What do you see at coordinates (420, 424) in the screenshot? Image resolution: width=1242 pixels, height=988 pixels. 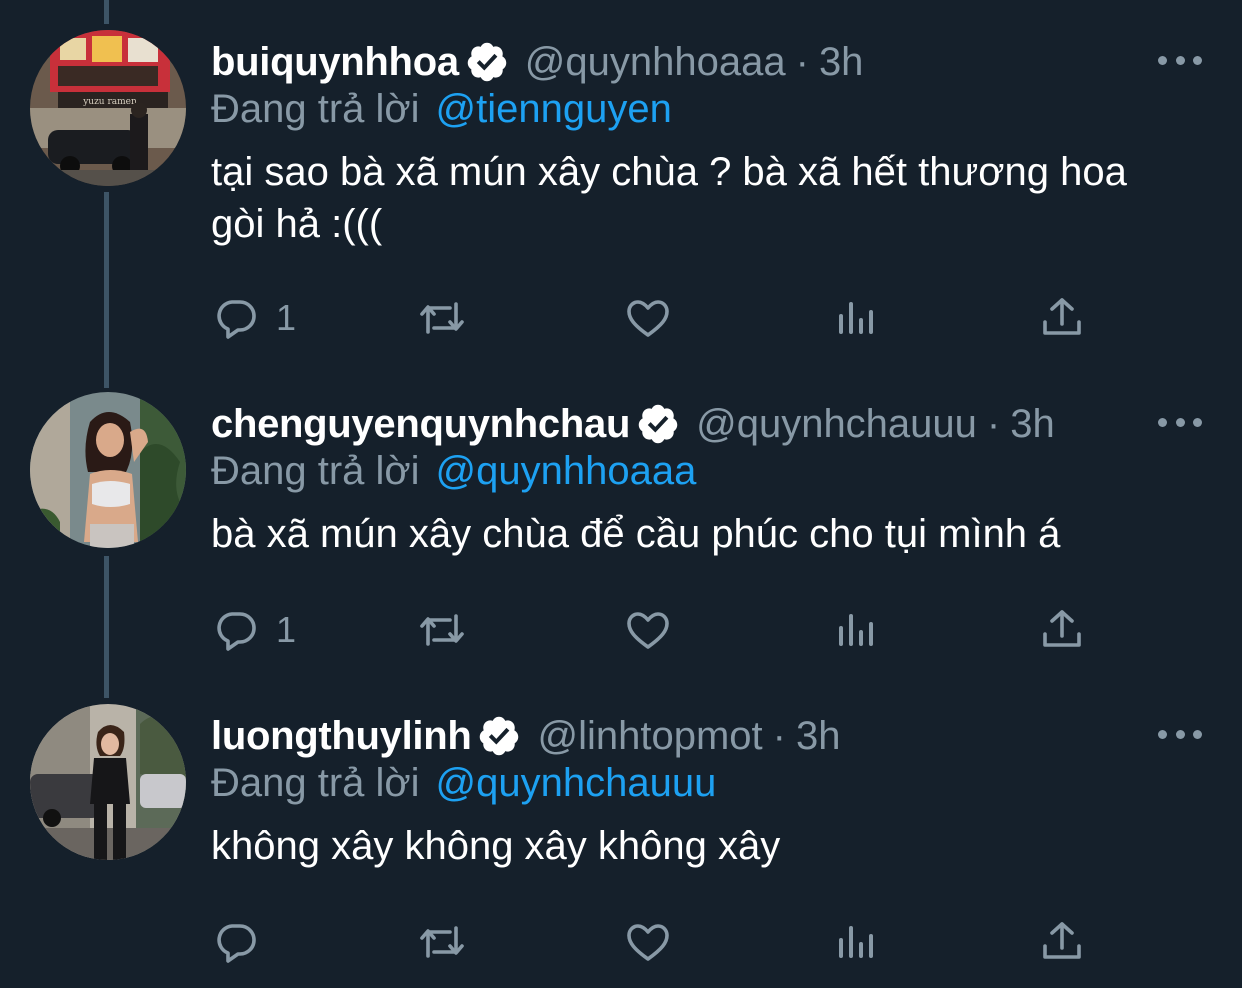 I see `display-name: chenguyenquynhchau` at bounding box center [420, 424].